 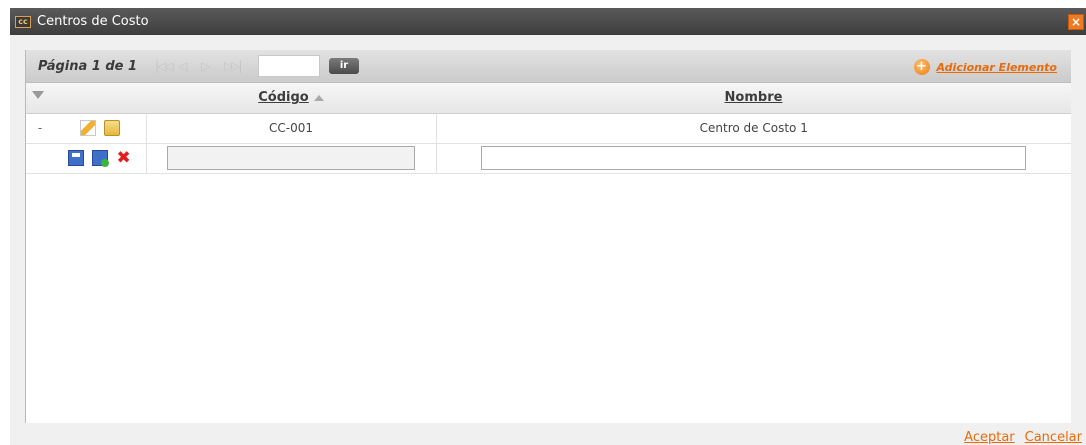 What do you see at coordinates (87, 128) in the screenshot?
I see `edit-icon` at bounding box center [87, 128].